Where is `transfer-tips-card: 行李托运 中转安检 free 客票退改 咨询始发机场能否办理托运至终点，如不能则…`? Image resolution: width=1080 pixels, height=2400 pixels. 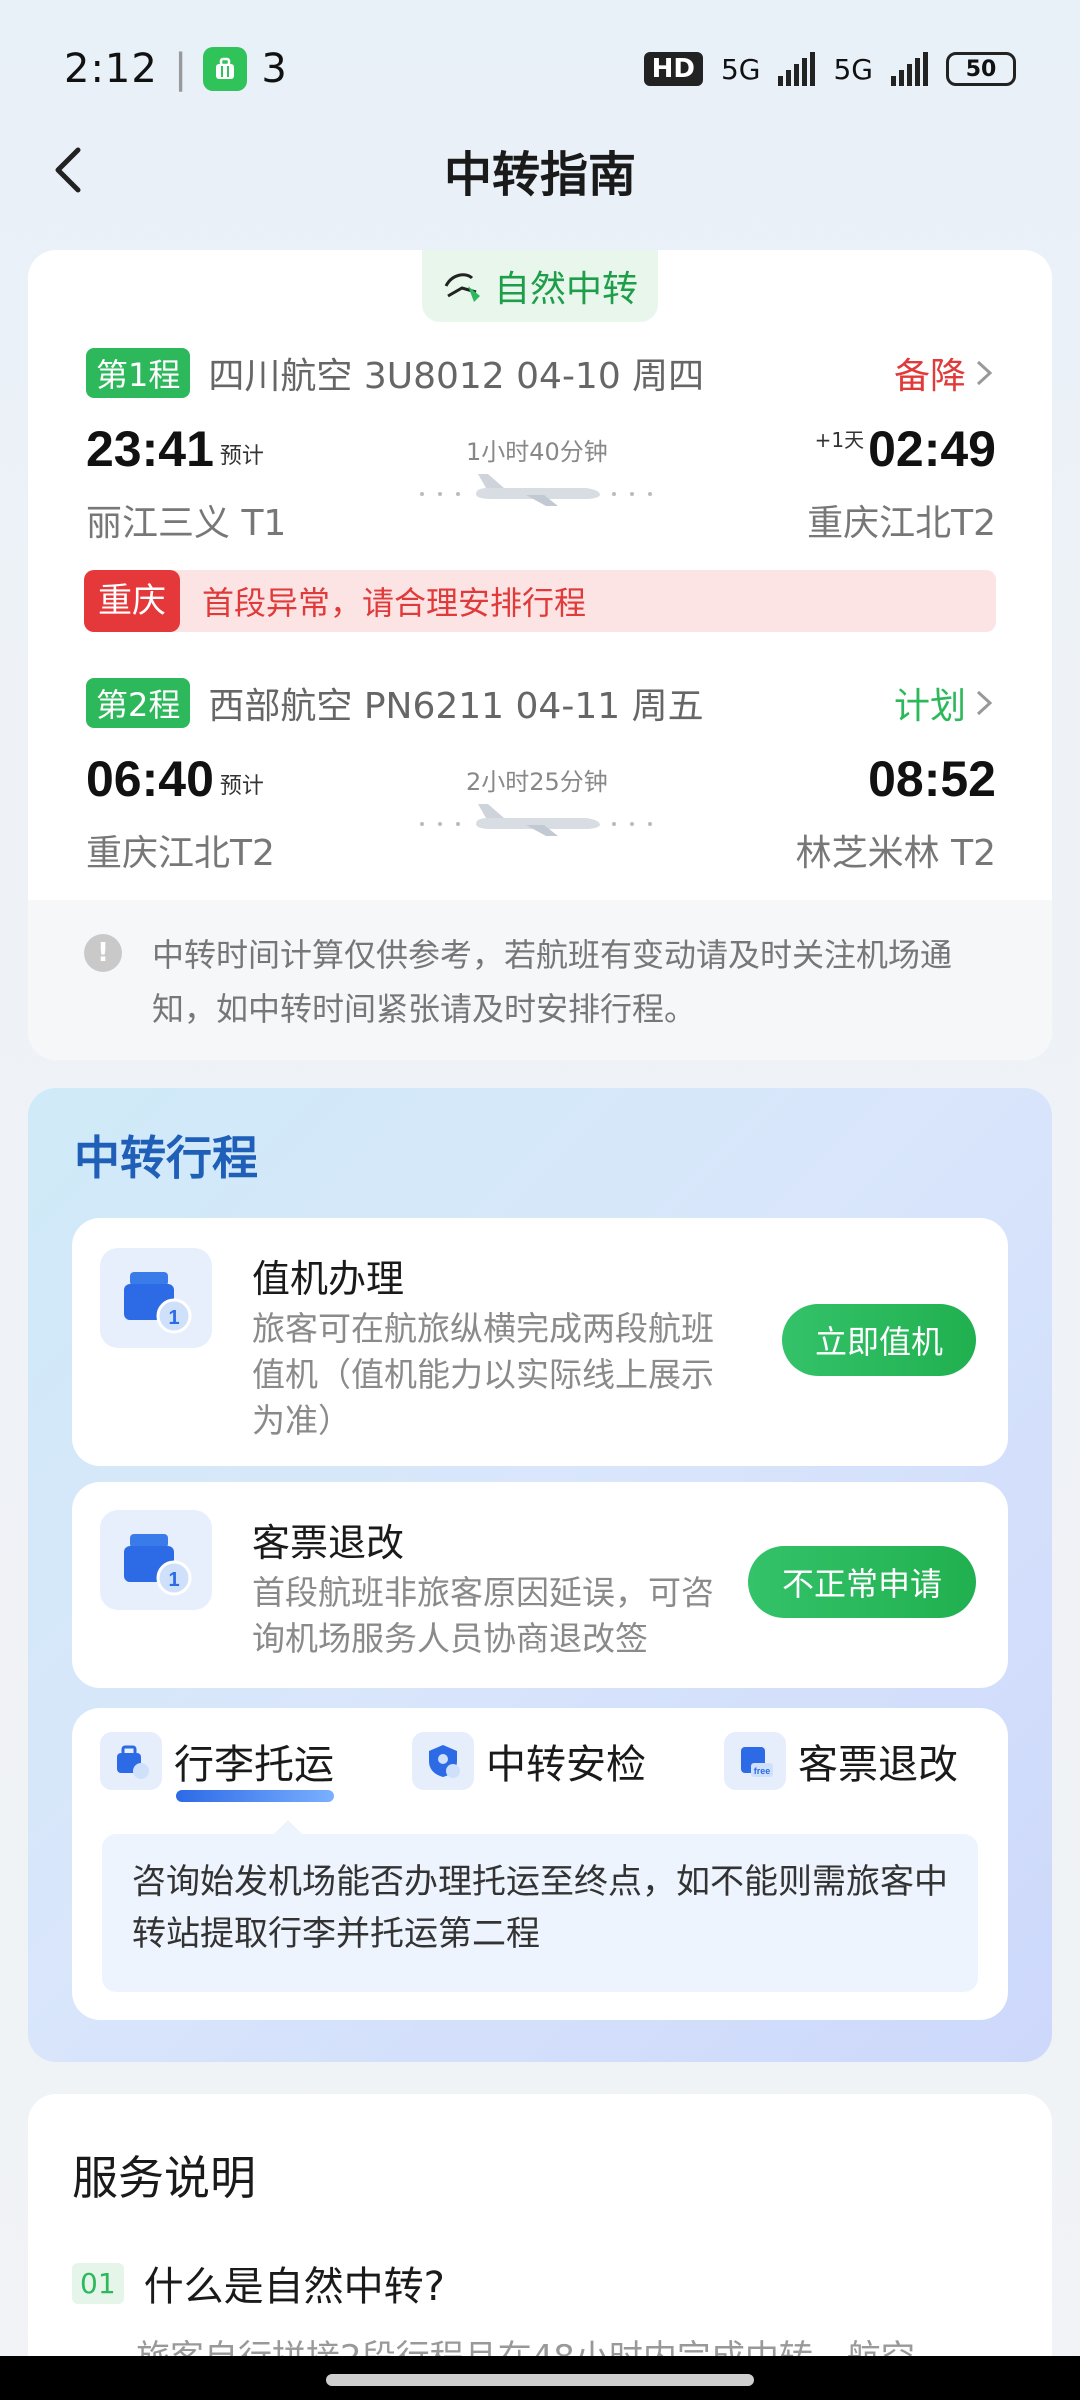 transfer-tips-card: 行李托运 中转安检 free 客票退改 咨询始发机场能否办理托运至终点，如不能则… is located at coordinates (540, 1864).